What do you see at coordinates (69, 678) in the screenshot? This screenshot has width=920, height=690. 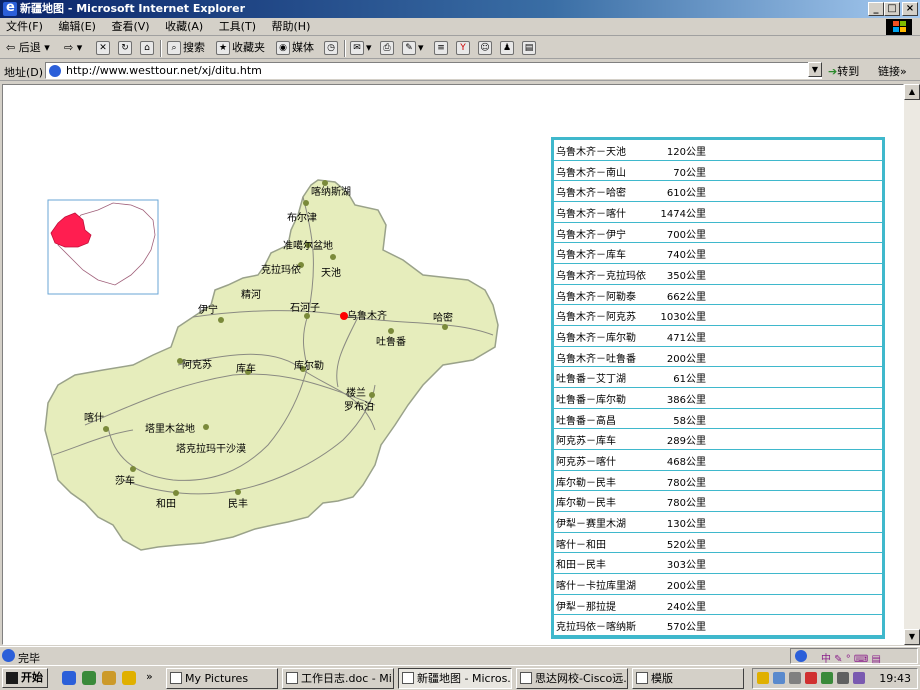 I see `ie-quicklaunch-icon` at bounding box center [69, 678].